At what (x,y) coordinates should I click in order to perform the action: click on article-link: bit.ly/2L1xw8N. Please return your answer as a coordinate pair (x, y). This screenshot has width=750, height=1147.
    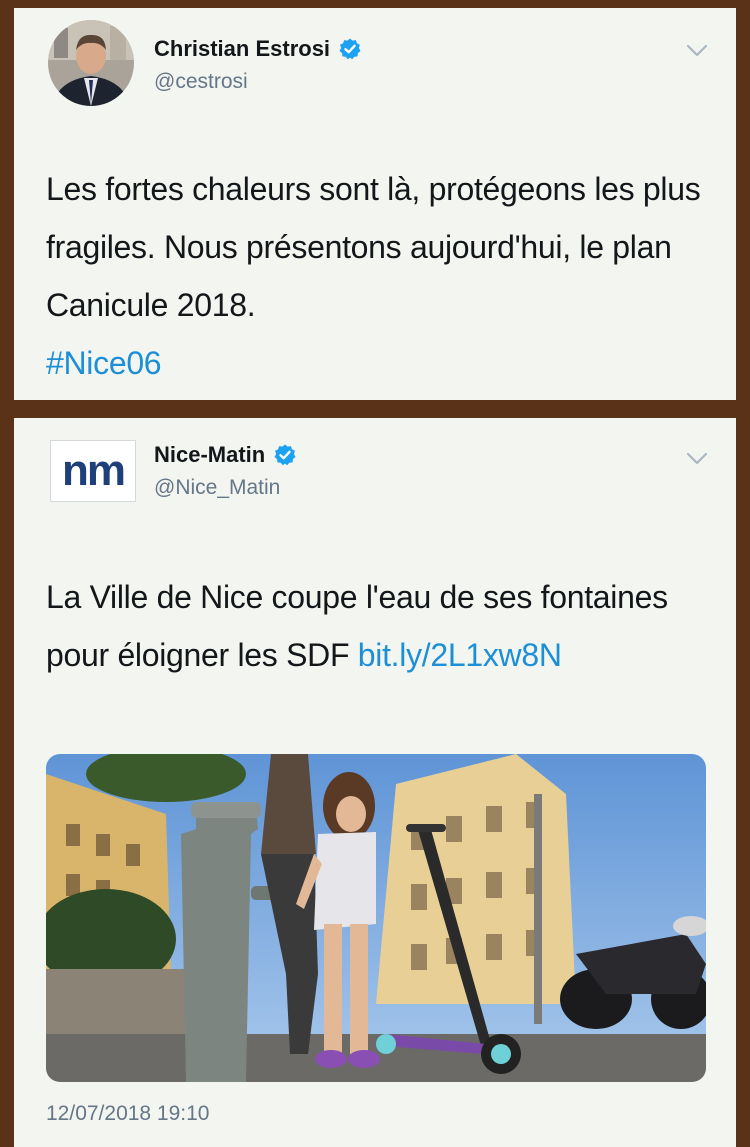
    Looking at the image, I should click on (460, 655).